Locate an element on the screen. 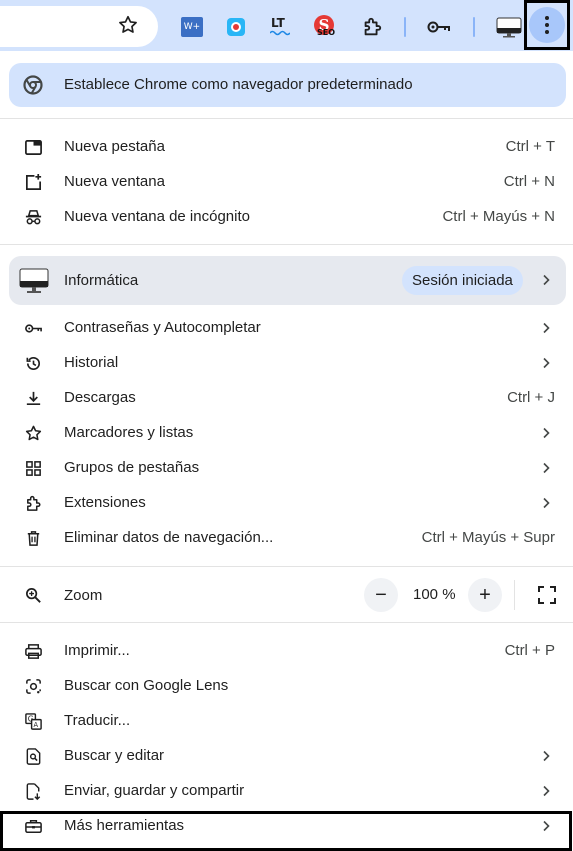  zoom-in-button: + is located at coordinates (485, 595).